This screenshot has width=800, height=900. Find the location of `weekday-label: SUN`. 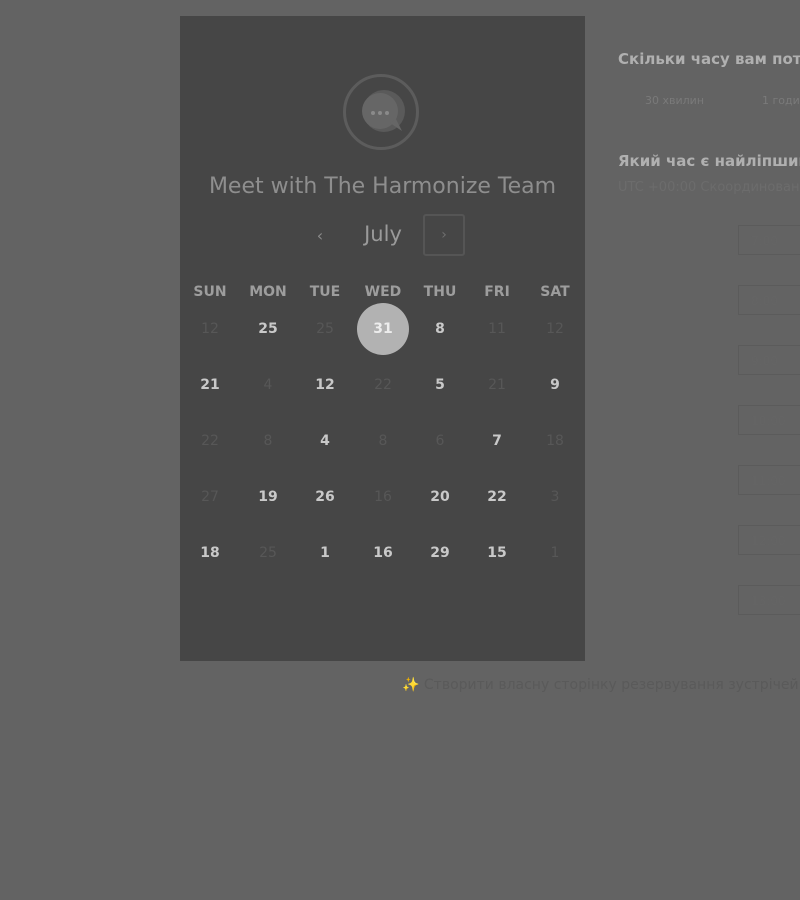

weekday-label: SUN is located at coordinates (210, 292).